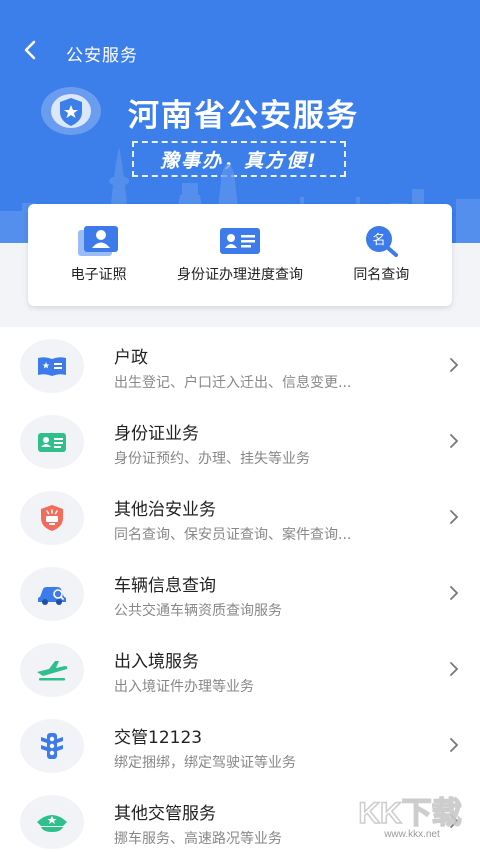 Image resolution: width=480 pixels, height=853 pixels. I want to click on quick-label: 身份证办理进度查询, so click(239, 275).